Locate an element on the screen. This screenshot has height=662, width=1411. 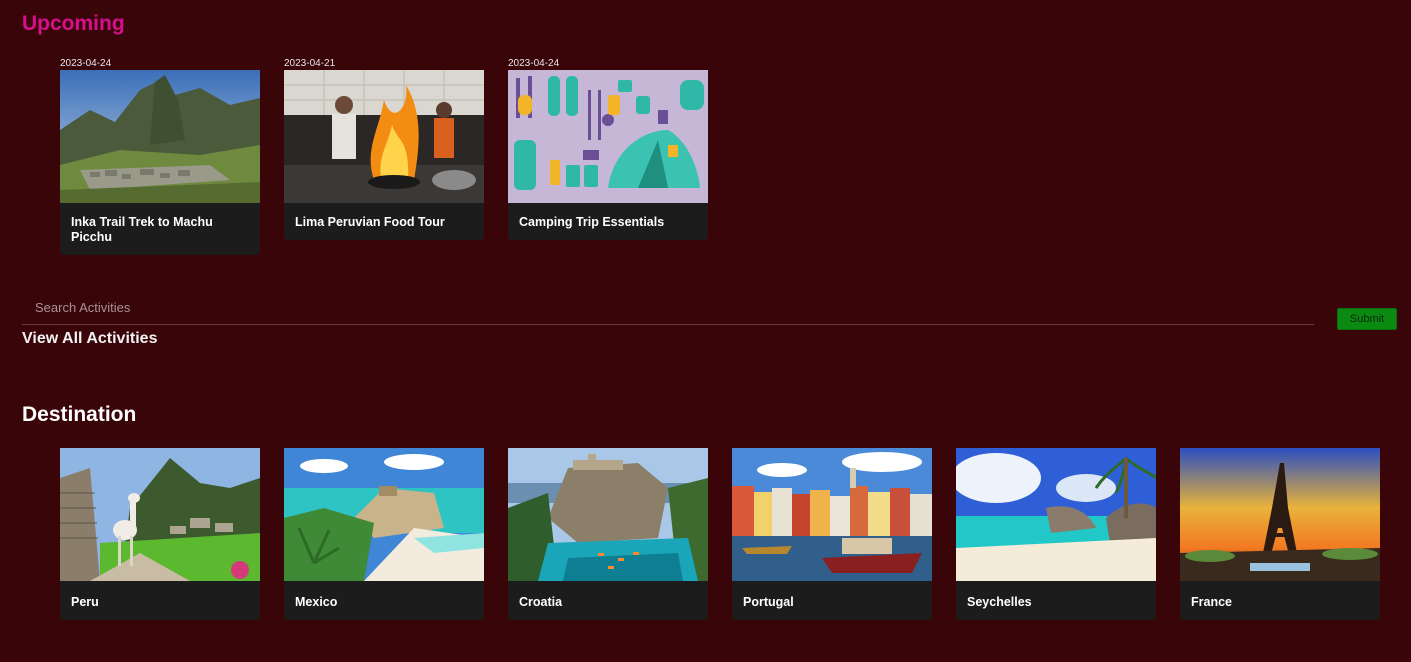
submit-button: Submit is located at coordinates (1367, 319).